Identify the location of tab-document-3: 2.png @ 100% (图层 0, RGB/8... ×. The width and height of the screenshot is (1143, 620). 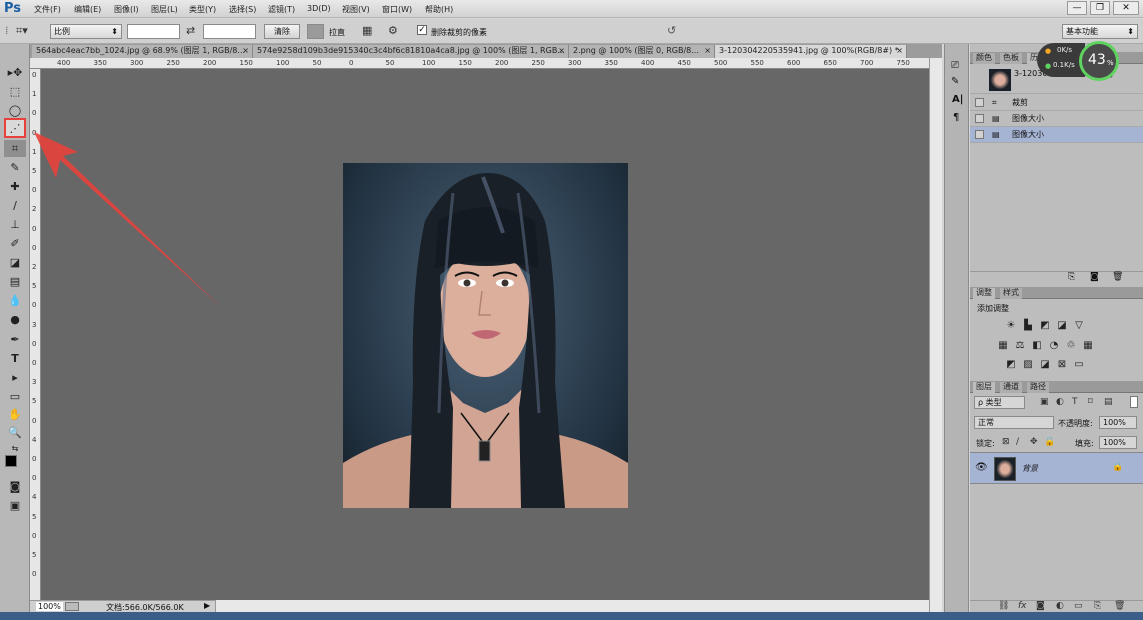
(642, 51).